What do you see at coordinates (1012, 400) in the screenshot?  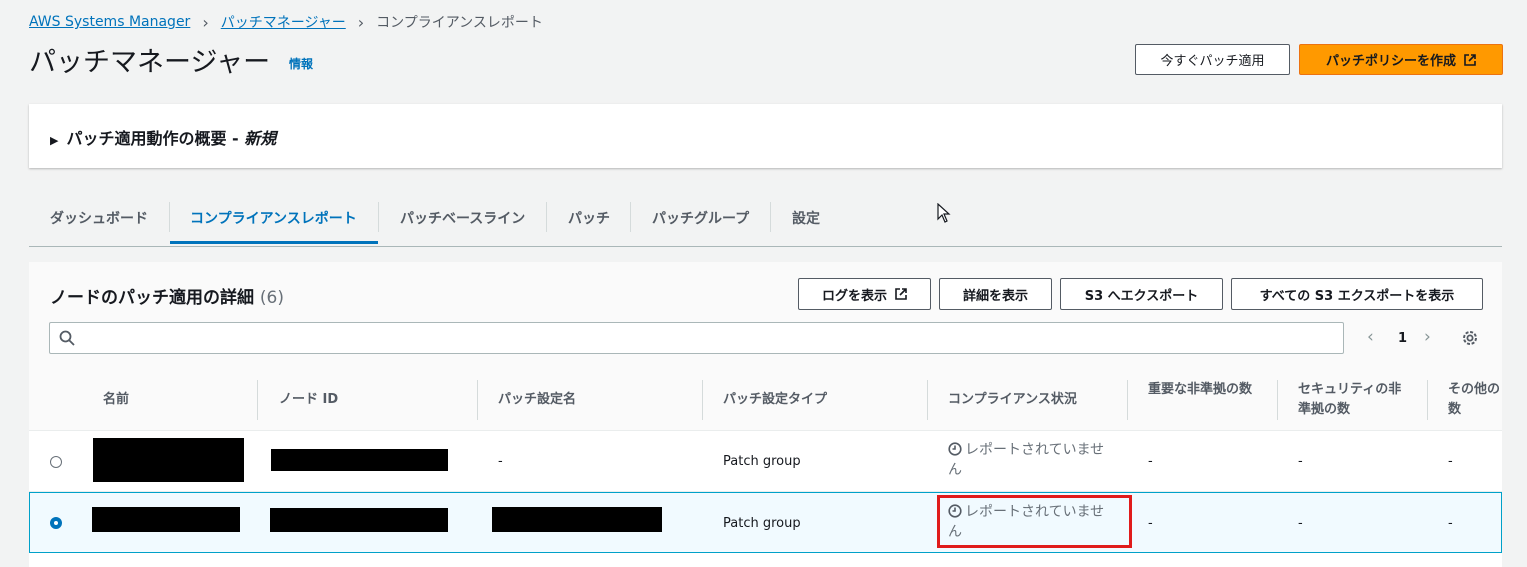 I see `column-header-compliance-status: コンプライアンス状況` at bounding box center [1012, 400].